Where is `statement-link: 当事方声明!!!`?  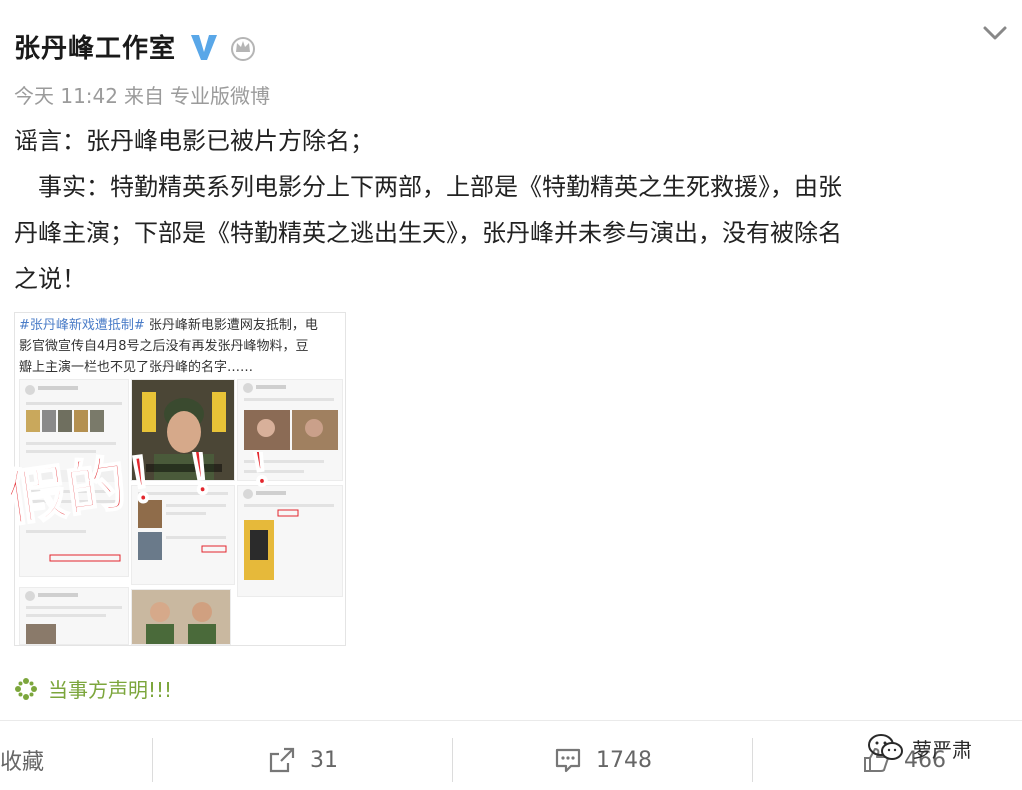 statement-link: 当事方声明!!! is located at coordinates (93, 688).